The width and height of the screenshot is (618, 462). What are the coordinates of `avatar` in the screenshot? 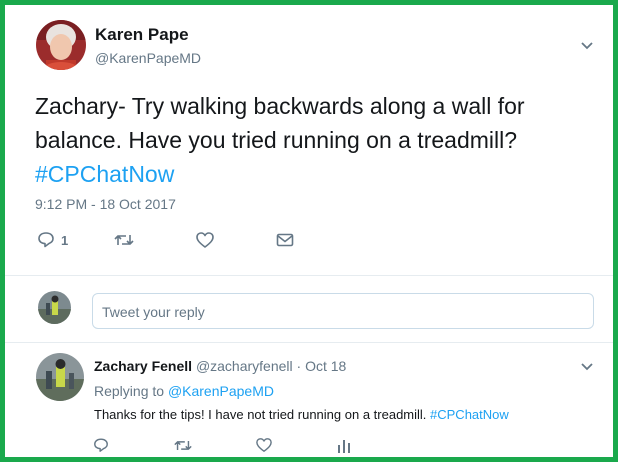 It's located at (61, 45).